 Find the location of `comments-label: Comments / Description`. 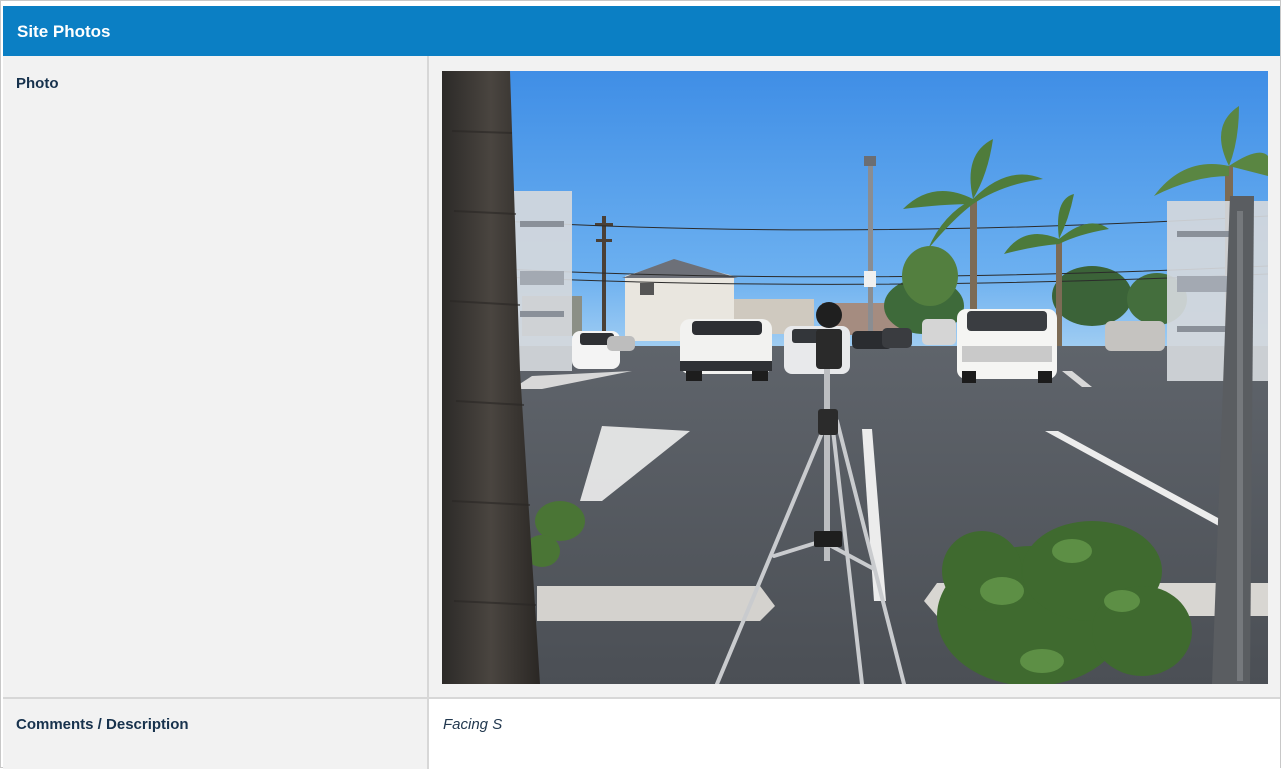

comments-label: Comments / Description is located at coordinates (102, 724).